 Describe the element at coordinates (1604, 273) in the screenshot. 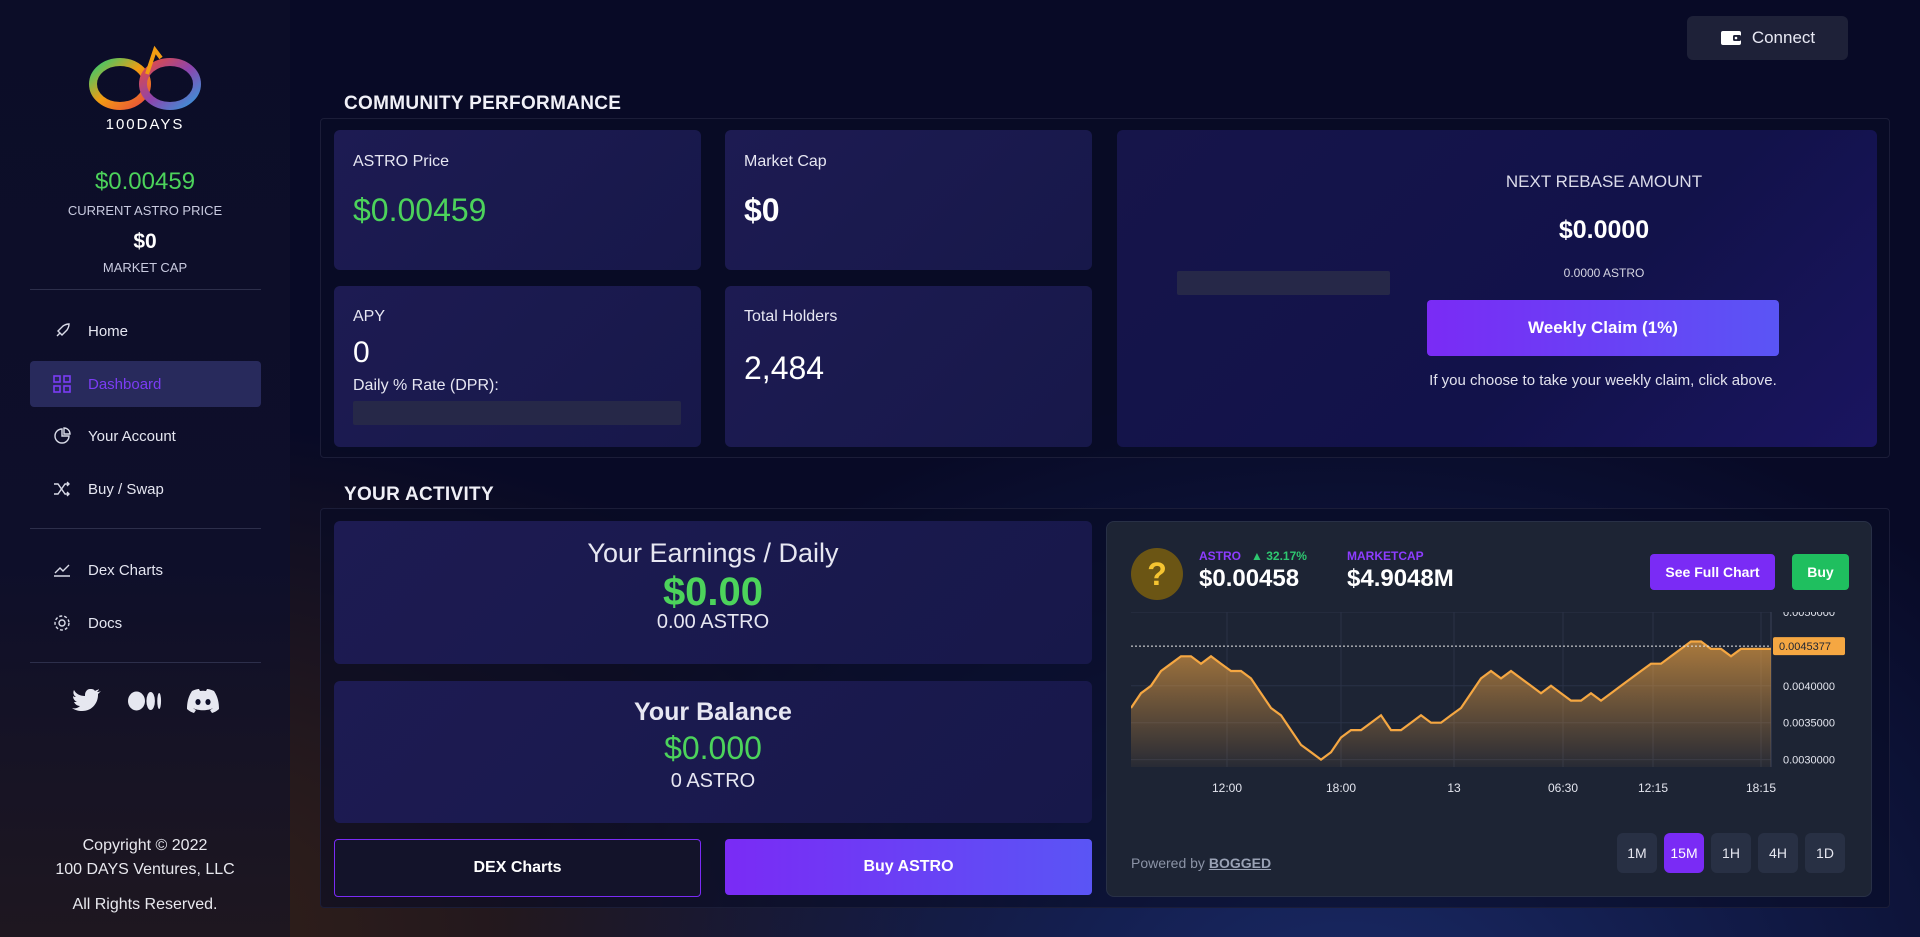

I see `rebase-astro: 0.0000 ASTRO` at that location.